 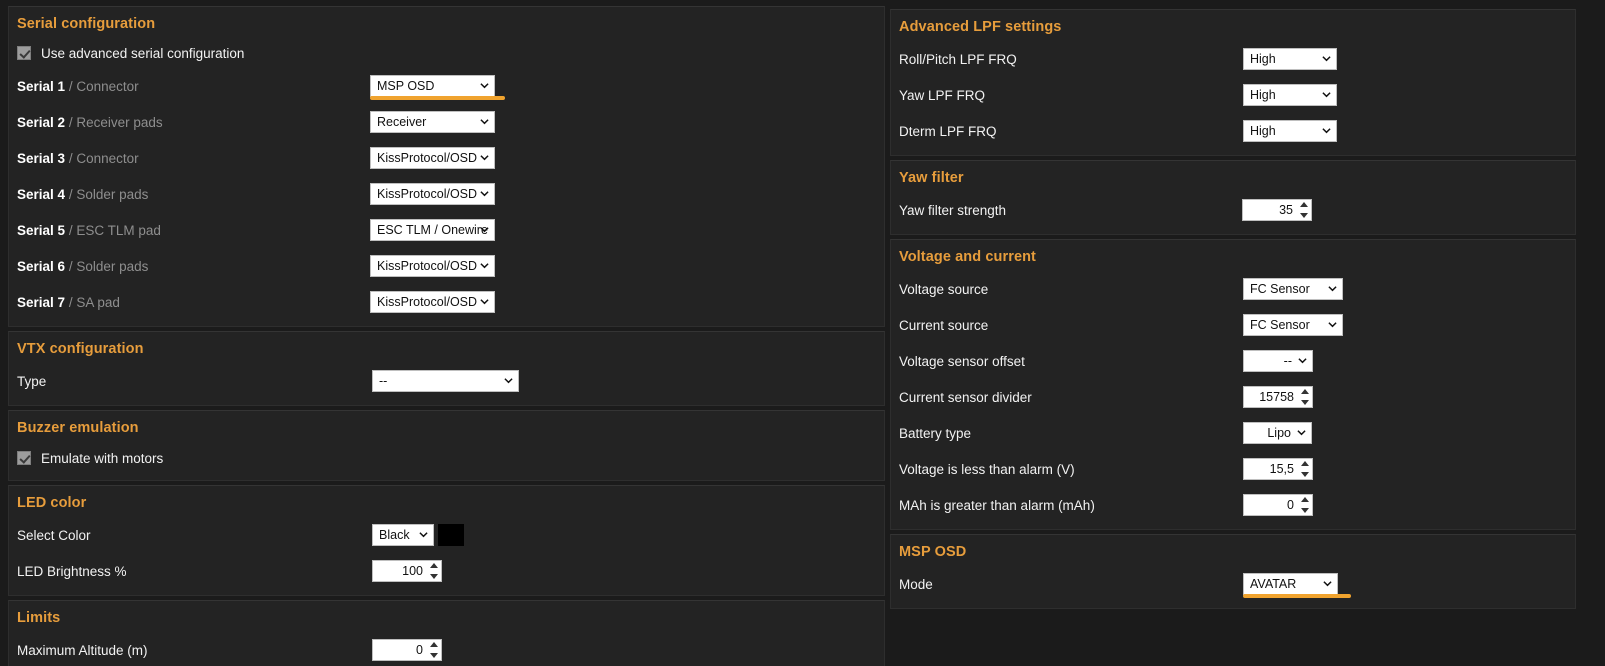 I want to click on panel-msp-osd: MSP OSD Mode AVATAR, so click(x=1233, y=571).